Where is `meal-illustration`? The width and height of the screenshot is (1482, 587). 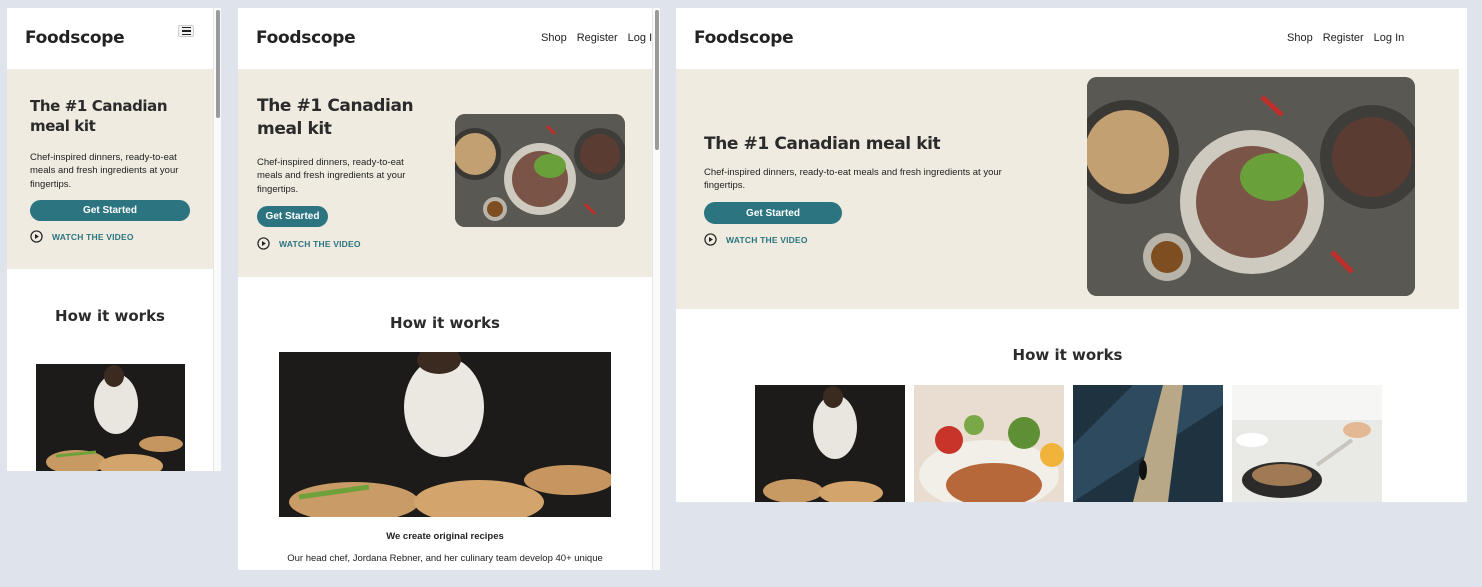 meal-illustration is located at coordinates (989, 443).